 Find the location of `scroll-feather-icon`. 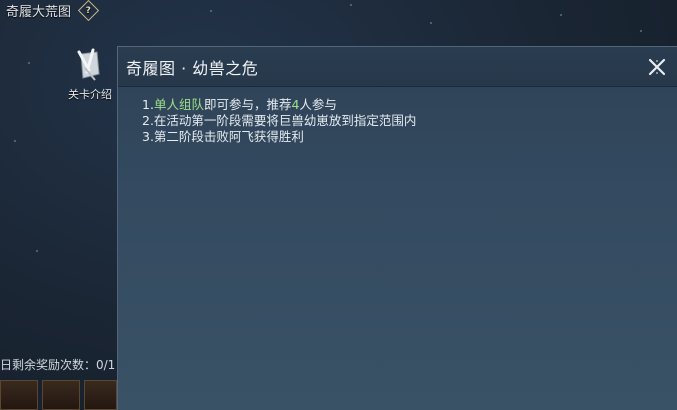

scroll-feather-icon is located at coordinates (88, 64).